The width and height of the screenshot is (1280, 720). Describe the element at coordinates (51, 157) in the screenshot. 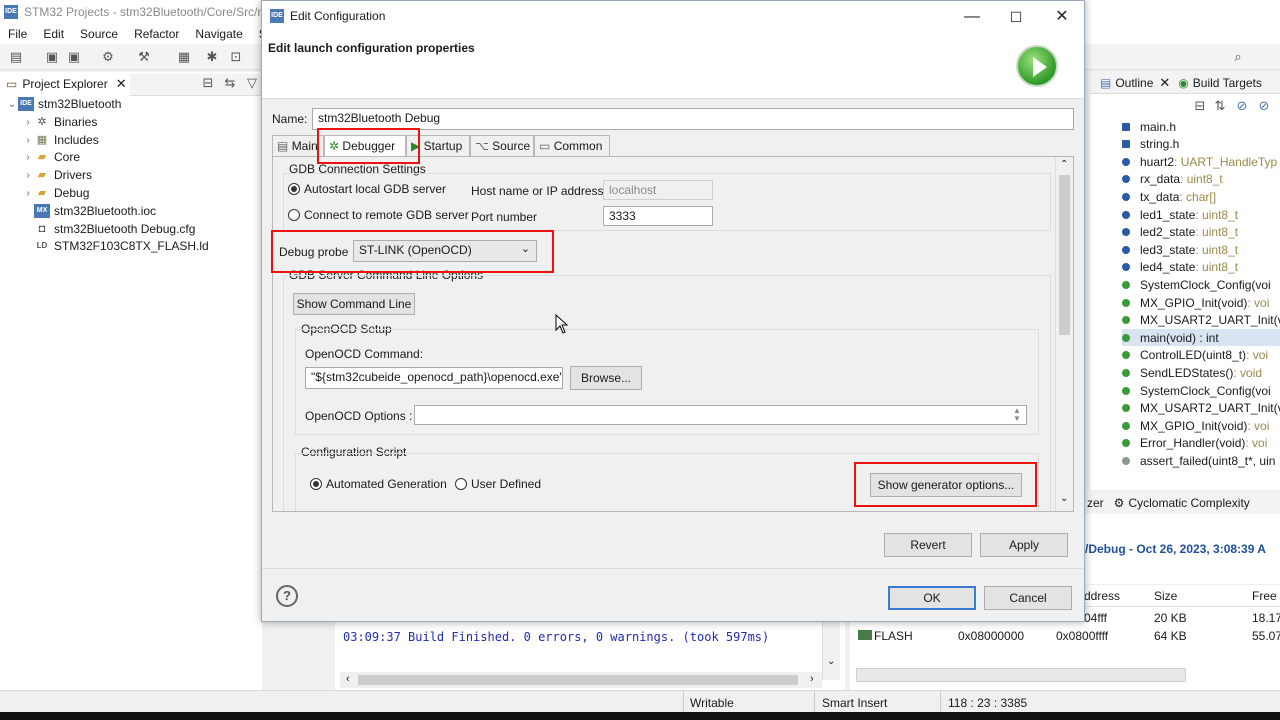

I see `tree-item-core: › ▰ Core` at that location.